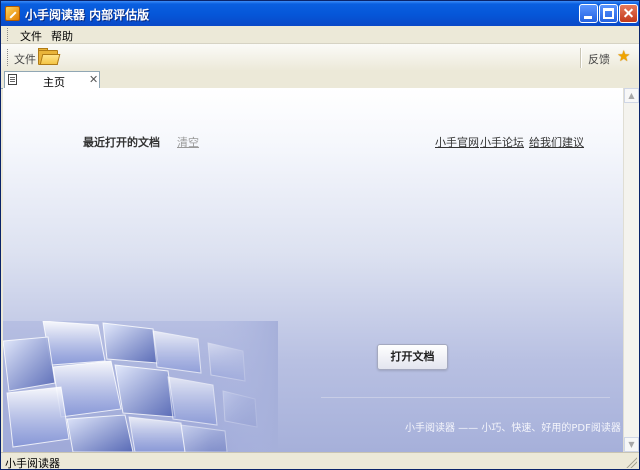 The image size is (640, 470). What do you see at coordinates (556, 142) in the screenshot?
I see `suggestions-link: 给我们建议` at bounding box center [556, 142].